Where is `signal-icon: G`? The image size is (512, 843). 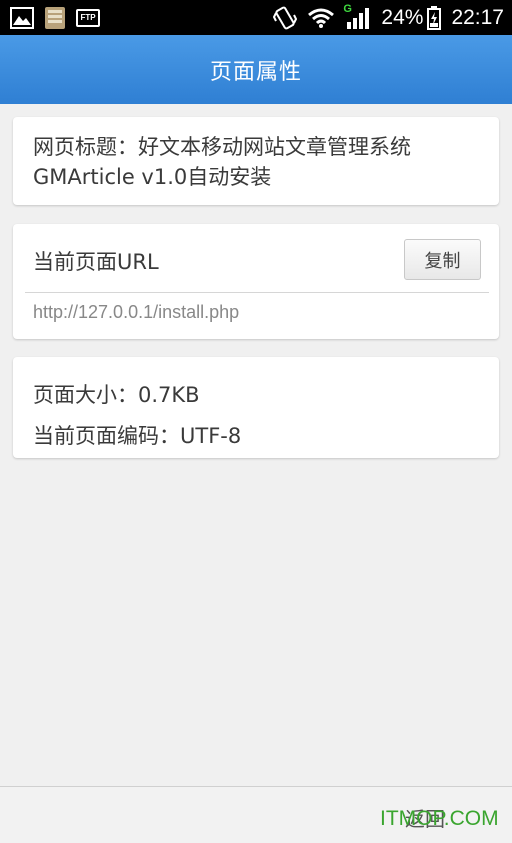 signal-icon: G is located at coordinates (357, 16).